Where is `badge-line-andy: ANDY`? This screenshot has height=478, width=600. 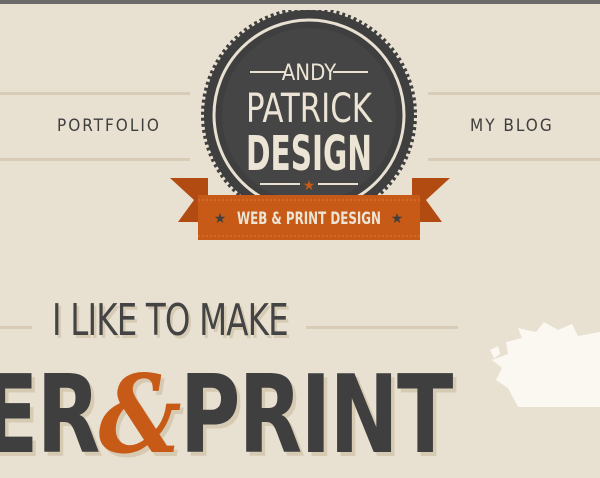
badge-line-andy: ANDY is located at coordinates (309, 73).